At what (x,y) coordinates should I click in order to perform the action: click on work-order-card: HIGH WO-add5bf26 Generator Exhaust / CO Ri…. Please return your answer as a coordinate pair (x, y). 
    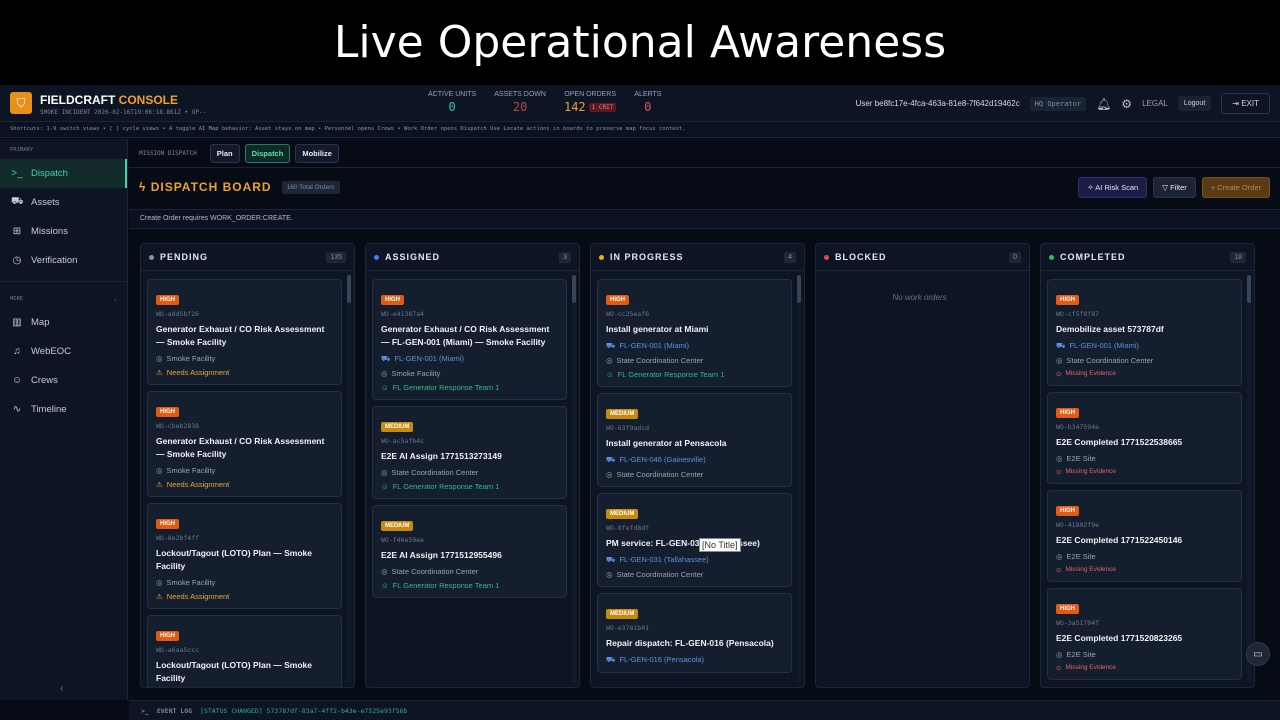
    Looking at the image, I should click on (244, 332).